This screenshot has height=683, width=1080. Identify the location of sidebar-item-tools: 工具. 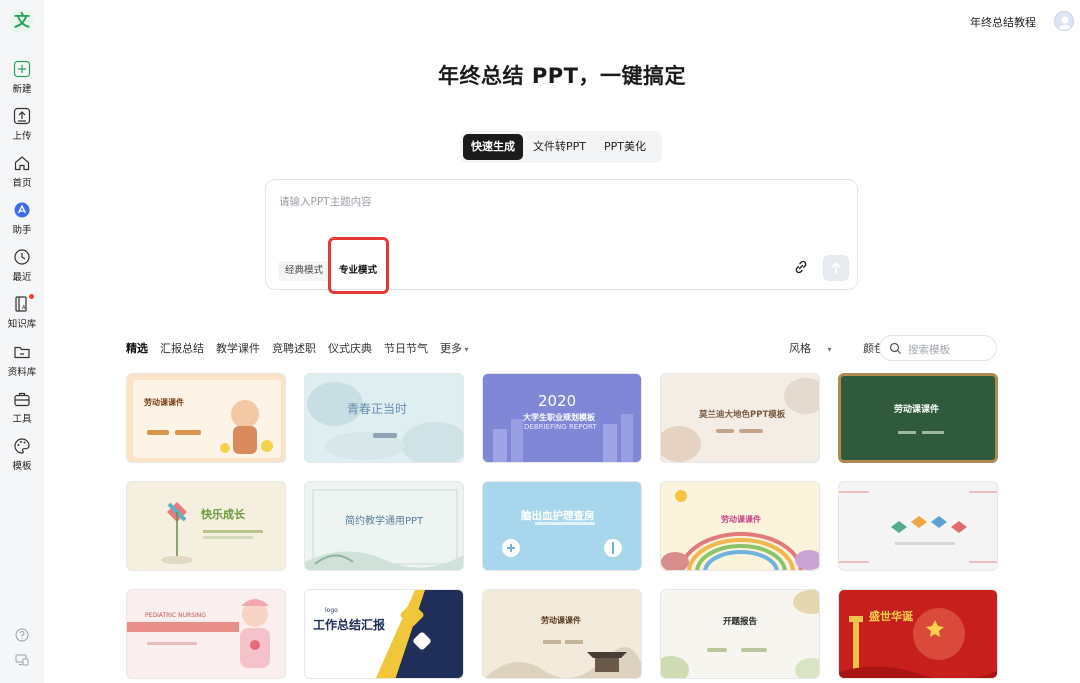
(22, 407).